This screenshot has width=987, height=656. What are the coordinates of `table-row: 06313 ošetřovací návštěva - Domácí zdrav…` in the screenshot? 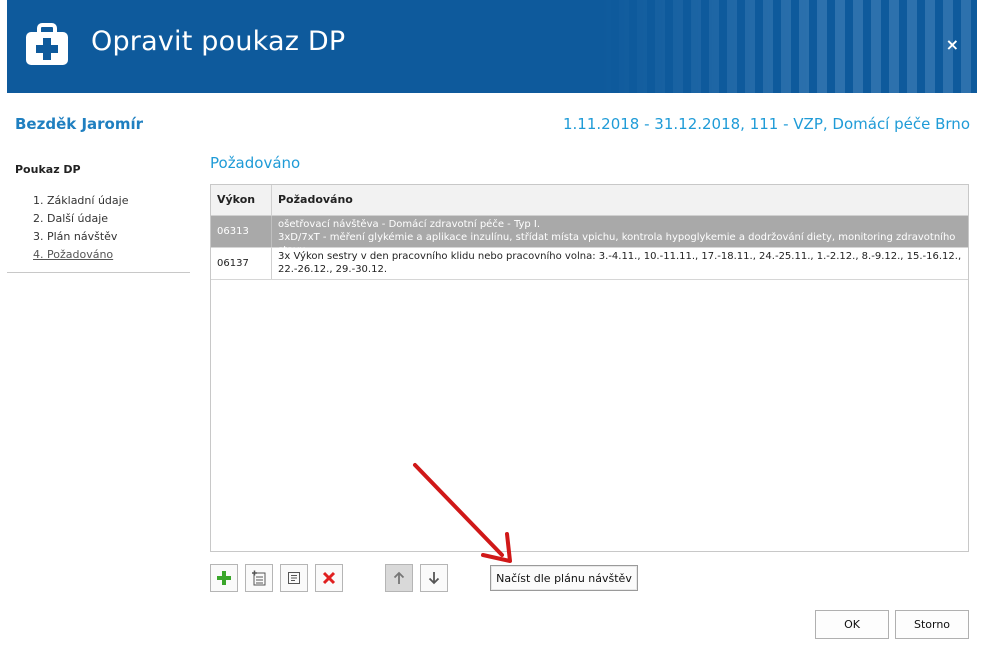 It's located at (589, 236).